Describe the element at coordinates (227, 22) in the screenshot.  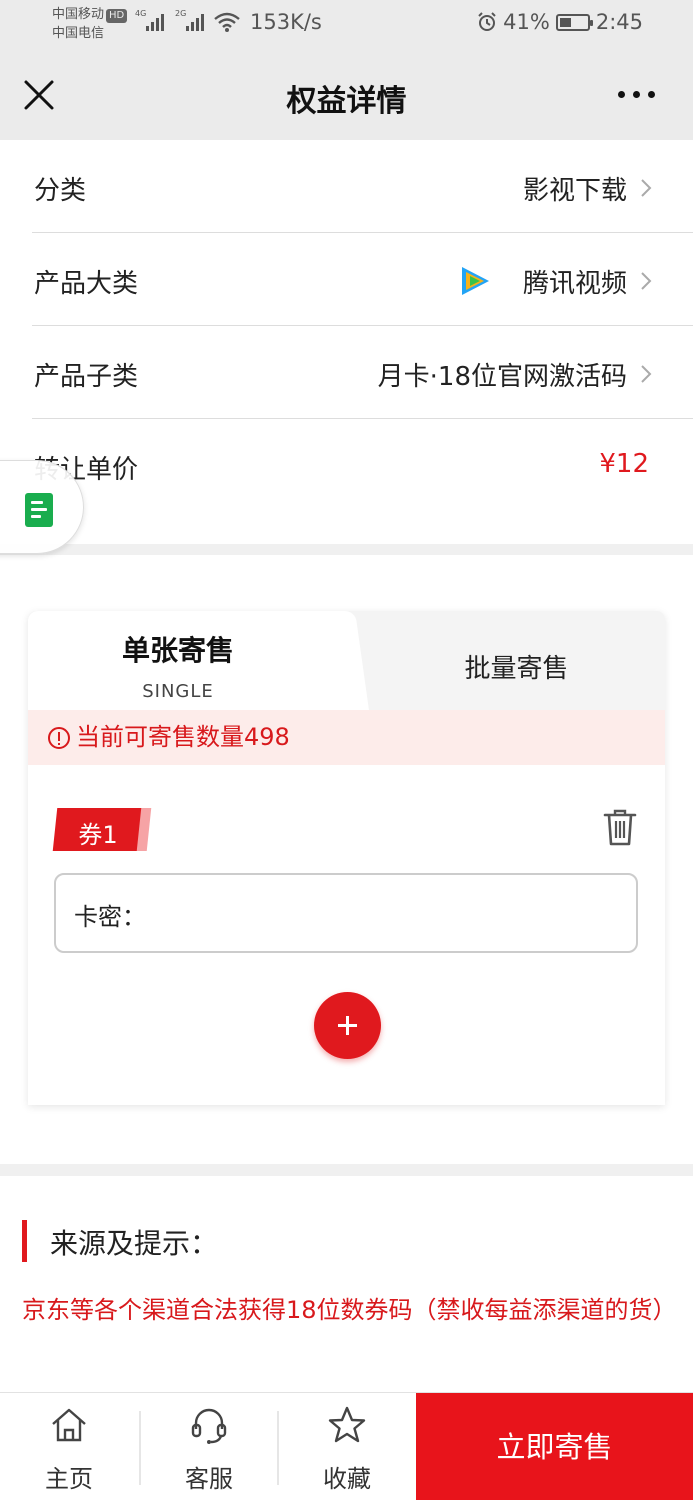
I see `wifi-icon` at that location.